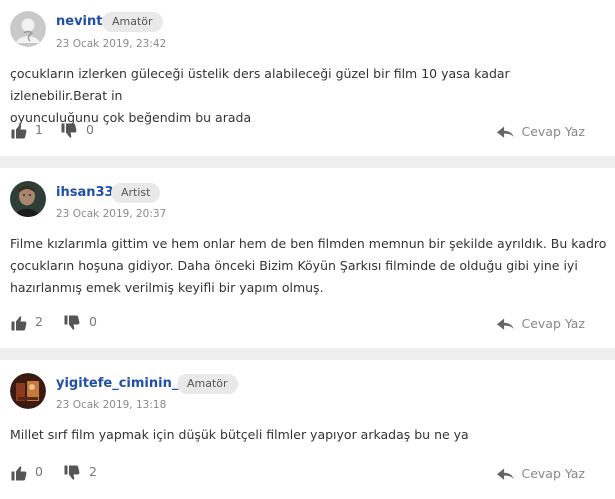 This screenshot has width=615, height=499. Describe the element at coordinates (307, 323) in the screenshot. I see `comment-actions: 2 0 Cevap Yaz` at that location.